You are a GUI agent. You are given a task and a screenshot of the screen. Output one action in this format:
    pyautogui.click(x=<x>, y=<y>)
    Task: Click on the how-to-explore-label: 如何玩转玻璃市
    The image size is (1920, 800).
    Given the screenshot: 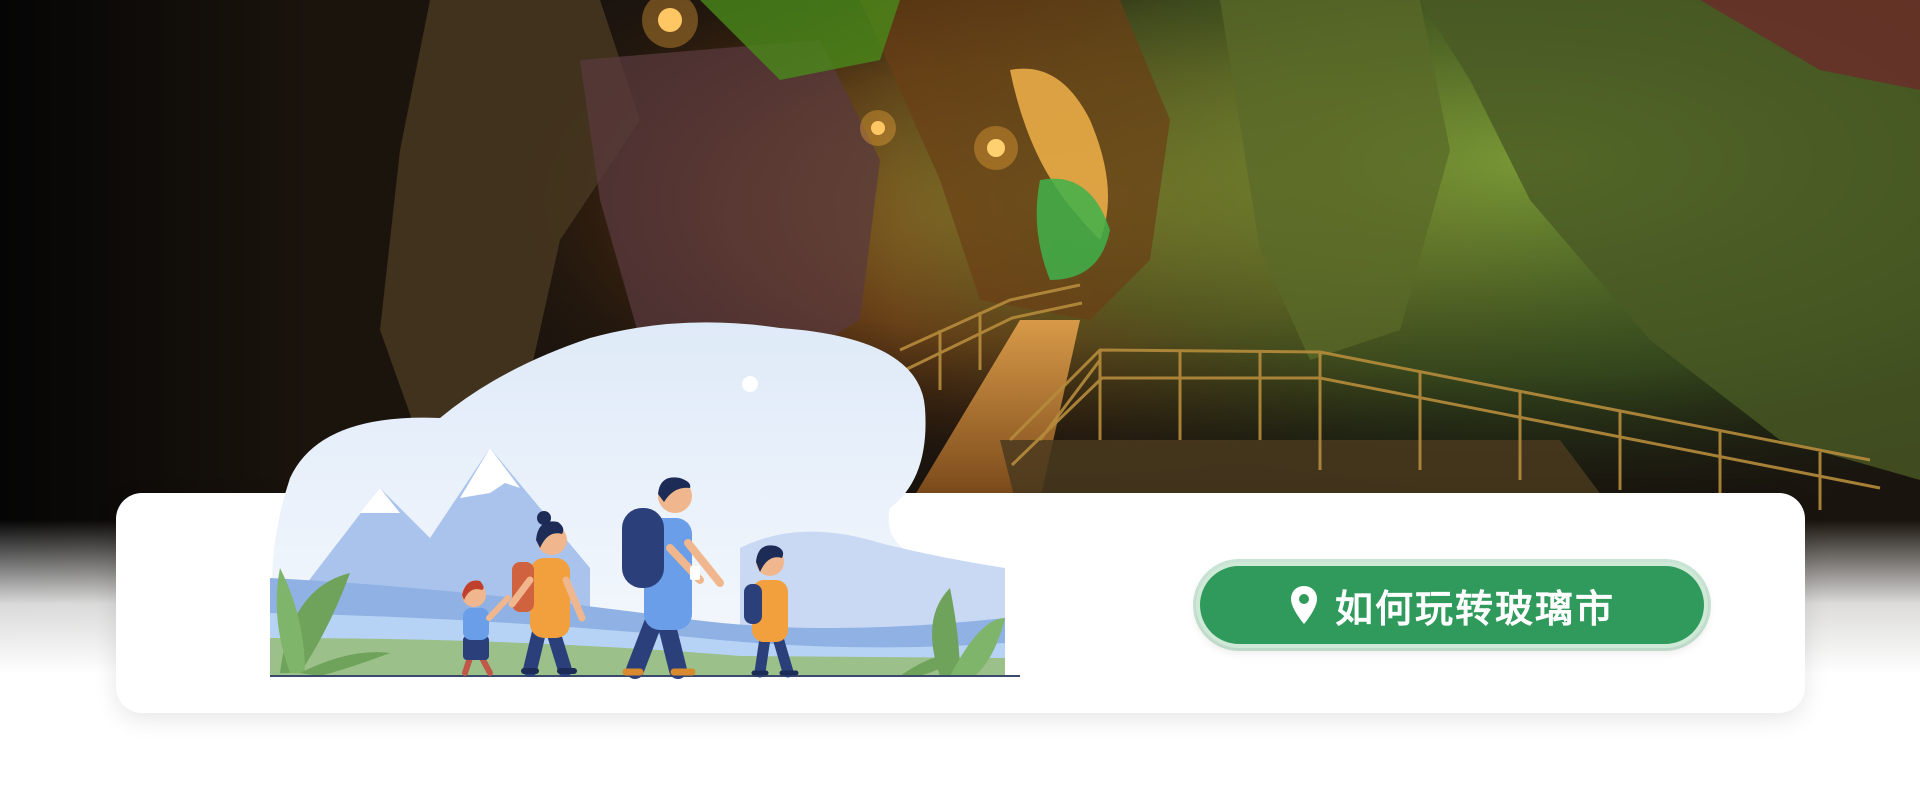 What is the action you would take?
    pyautogui.click(x=1474, y=608)
    